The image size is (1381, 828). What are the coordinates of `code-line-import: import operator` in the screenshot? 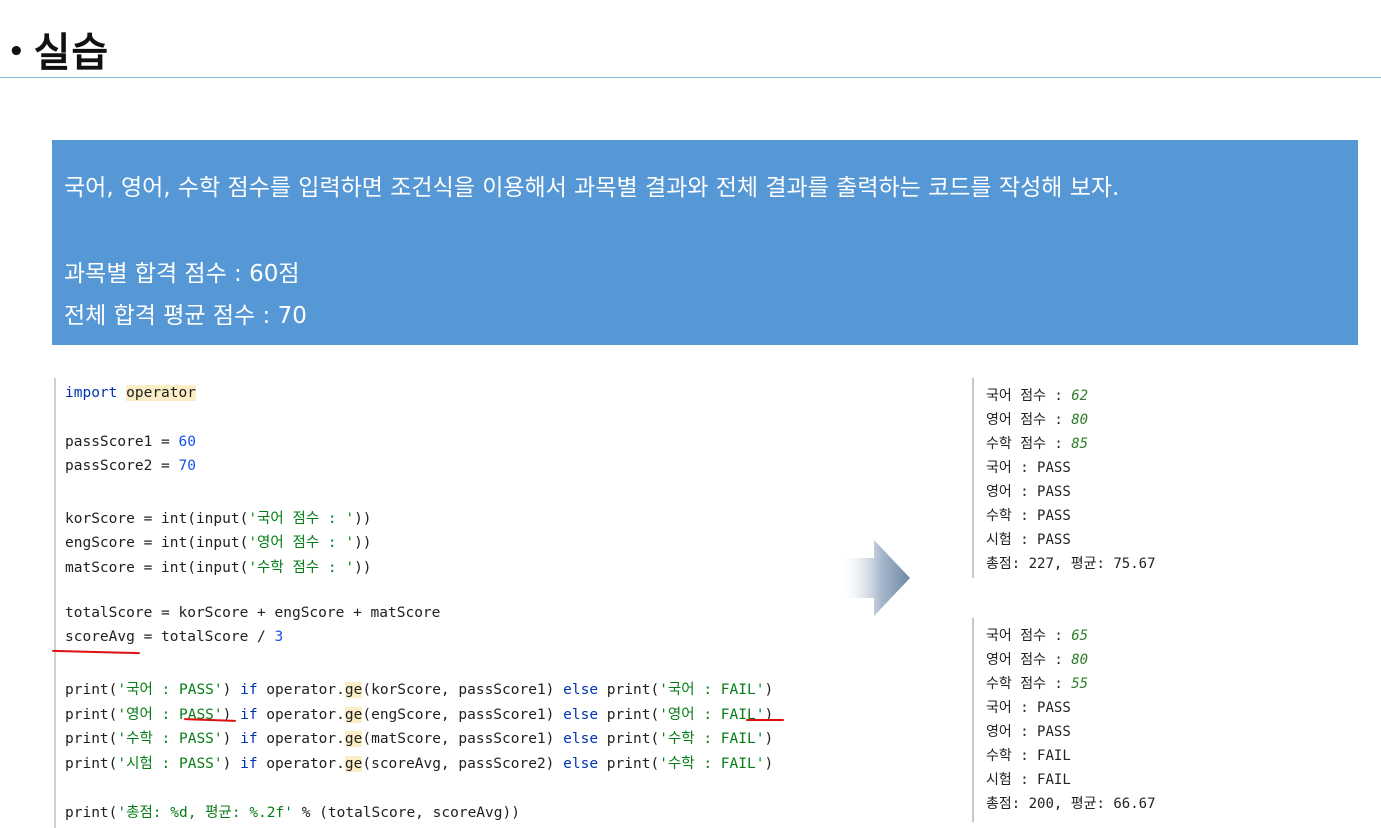 It's located at (130, 393).